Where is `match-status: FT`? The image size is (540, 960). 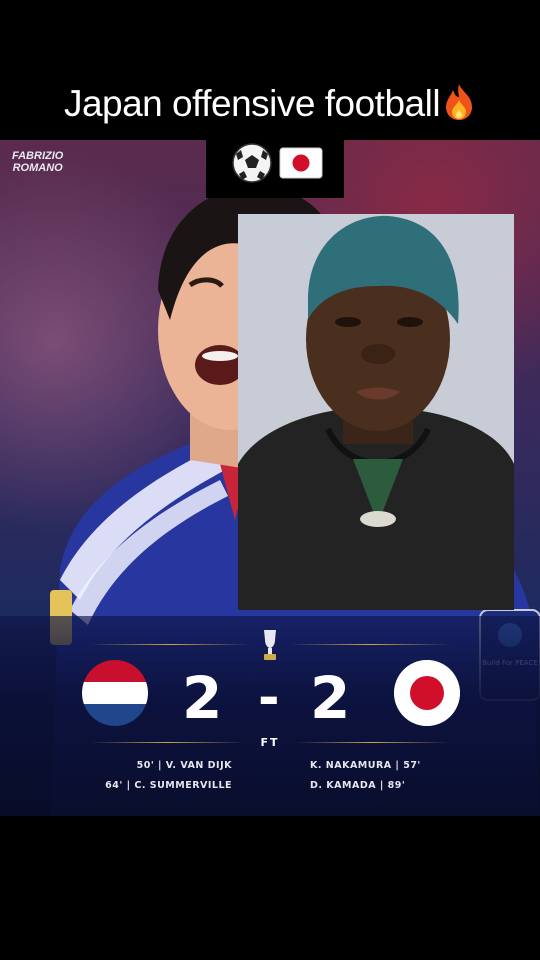
match-status: FT is located at coordinates (270, 742).